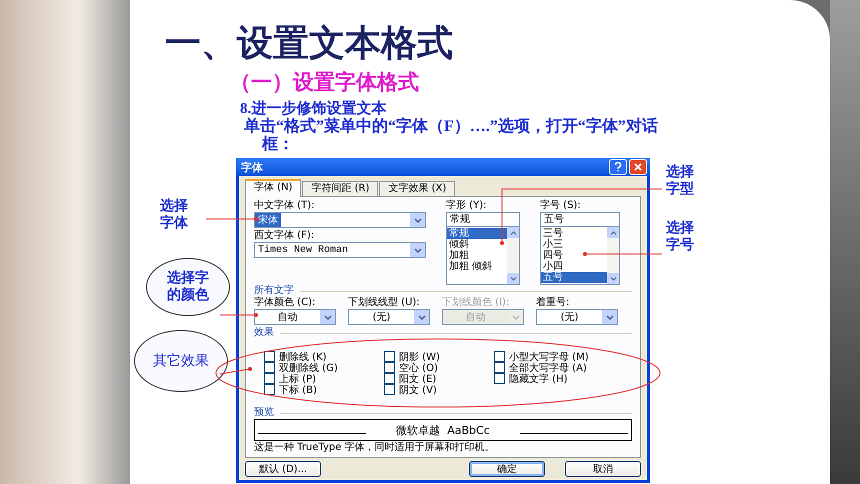 The width and height of the screenshot is (860, 484). I want to click on help-button, so click(618, 167).